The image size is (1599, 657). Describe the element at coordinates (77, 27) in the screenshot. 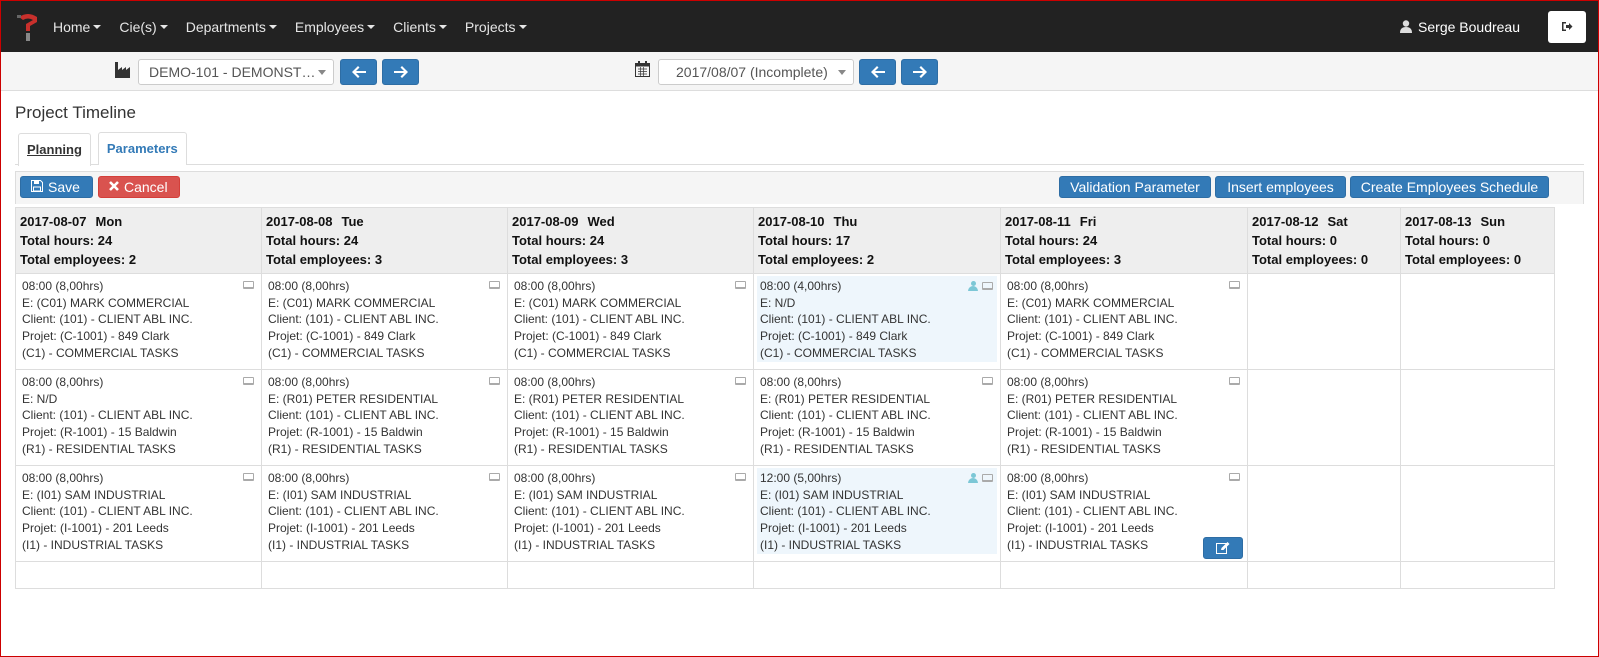

I see `nav-home: Home` at that location.